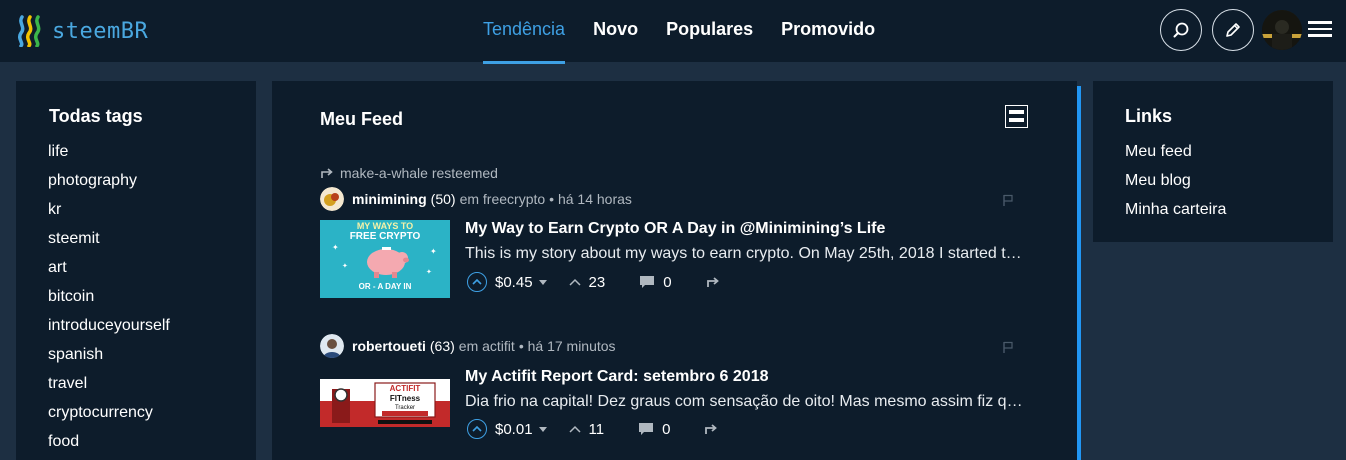  Describe the element at coordinates (109, 383) in the screenshot. I see `tag-item-travel: travel` at that location.